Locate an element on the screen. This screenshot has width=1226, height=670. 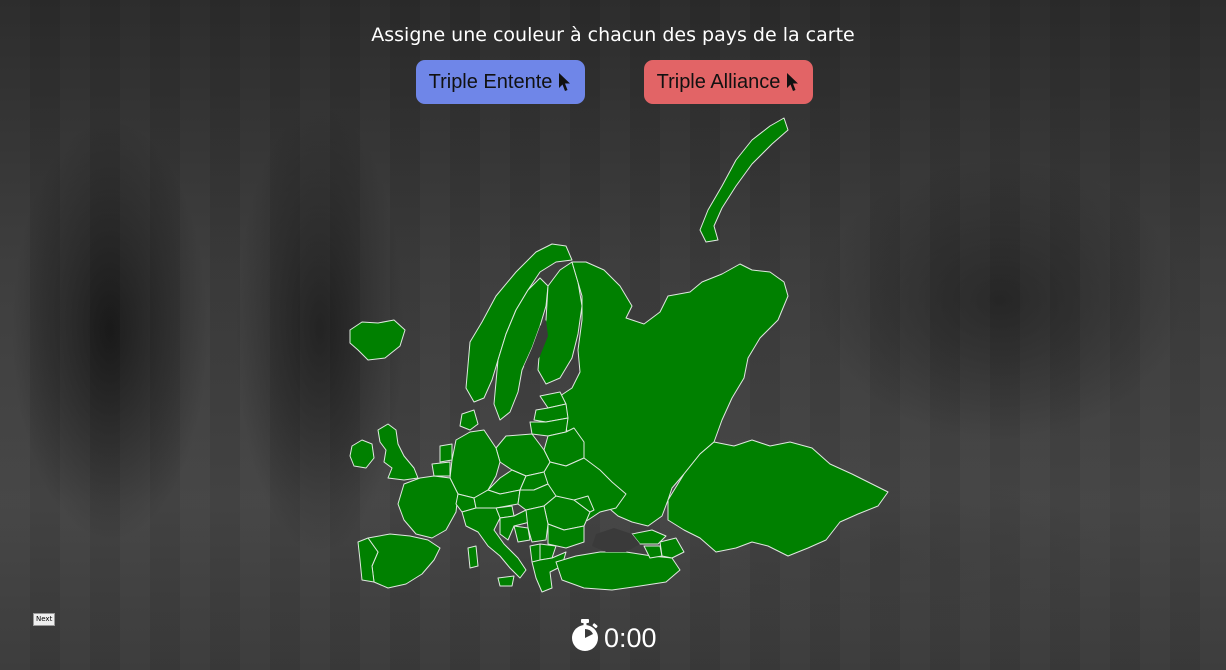
triple-entente-label: Triple Entente is located at coordinates (490, 81).